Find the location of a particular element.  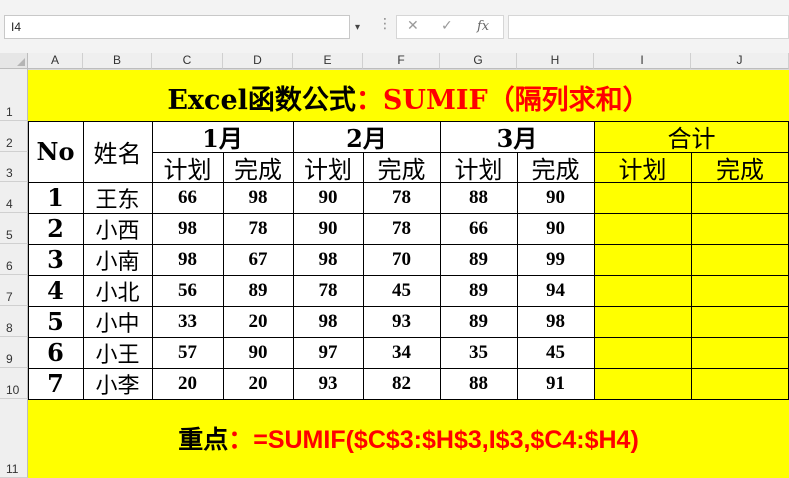

record-name: 小北 is located at coordinates (117, 290).